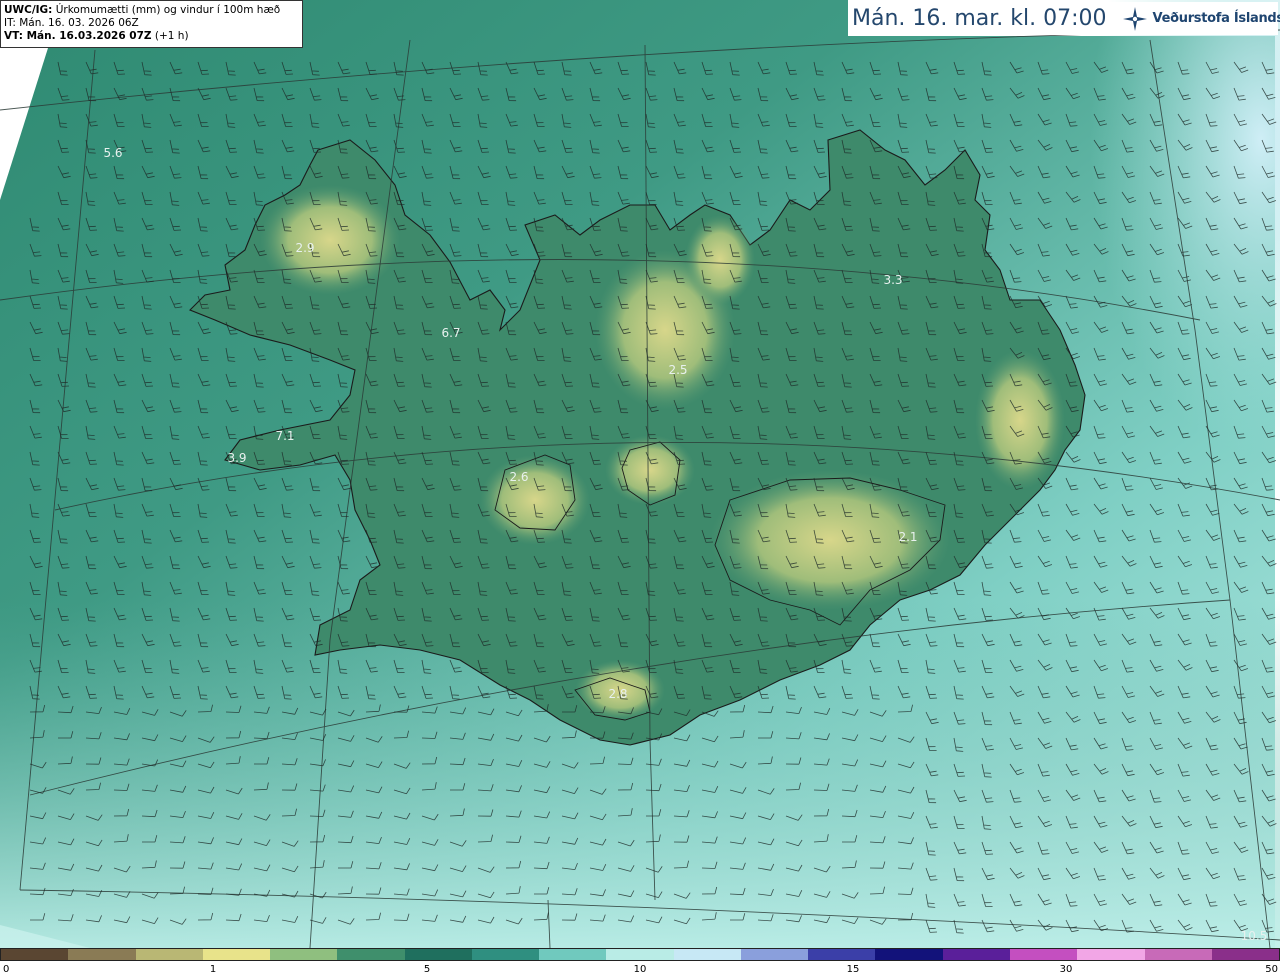 Image resolution: width=1280 pixels, height=978 pixels. What do you see at coordinates (1066, 969) in the screenshot?
I see `colorbar-tick-label: 30` at bounding box center [1066, 969].